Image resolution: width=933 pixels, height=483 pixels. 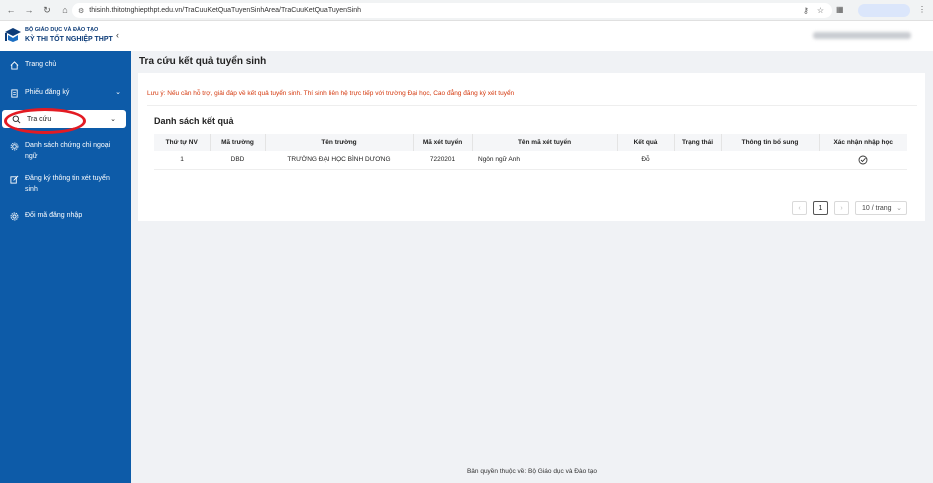 I want to click on logo-exam-text: KỲ THI TỐT NGHIỆP THPT, so click(x=69, y=39).